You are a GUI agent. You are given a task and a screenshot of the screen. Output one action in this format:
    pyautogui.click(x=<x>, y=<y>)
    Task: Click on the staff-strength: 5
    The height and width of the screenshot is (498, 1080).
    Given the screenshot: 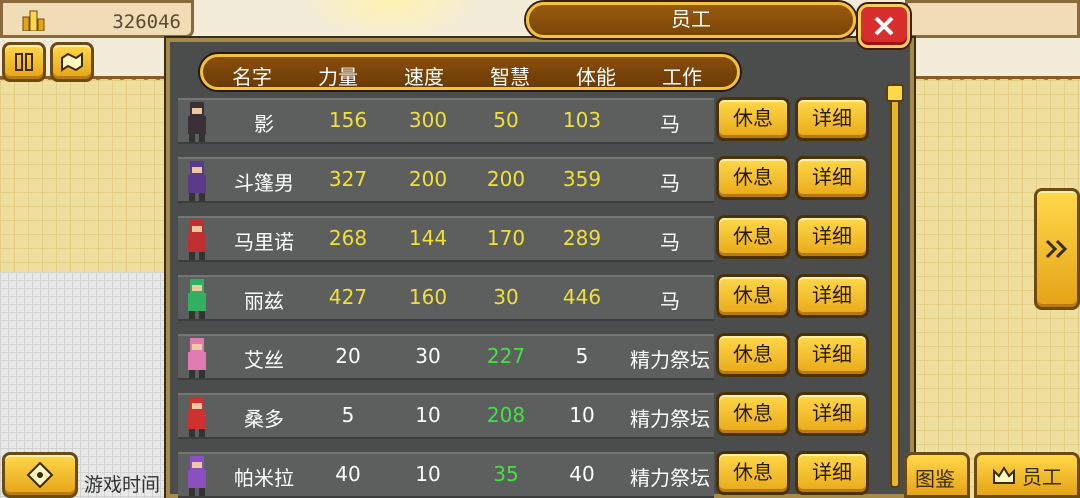 What is the action you would take?
    pyautogui.click(x=348, y=415)
    